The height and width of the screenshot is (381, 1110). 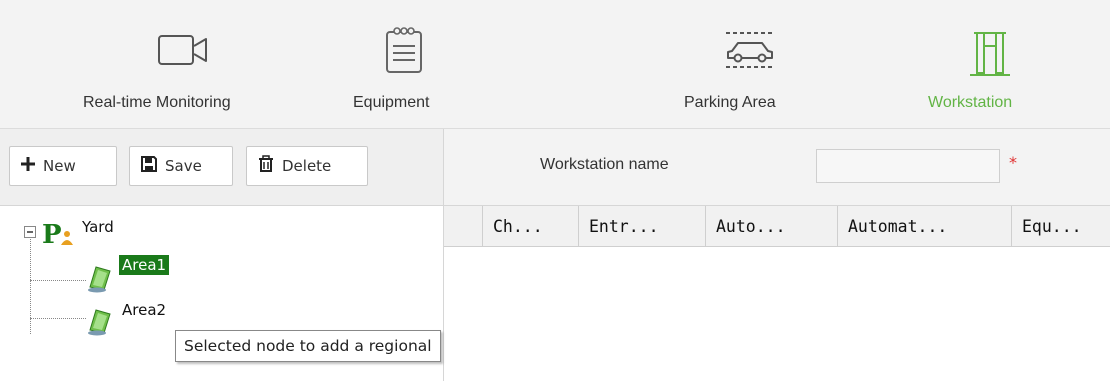 What do you see at coordinates (266, 166) in the screenshot?
I see `trash-icon` at bounding box center [266, 166].